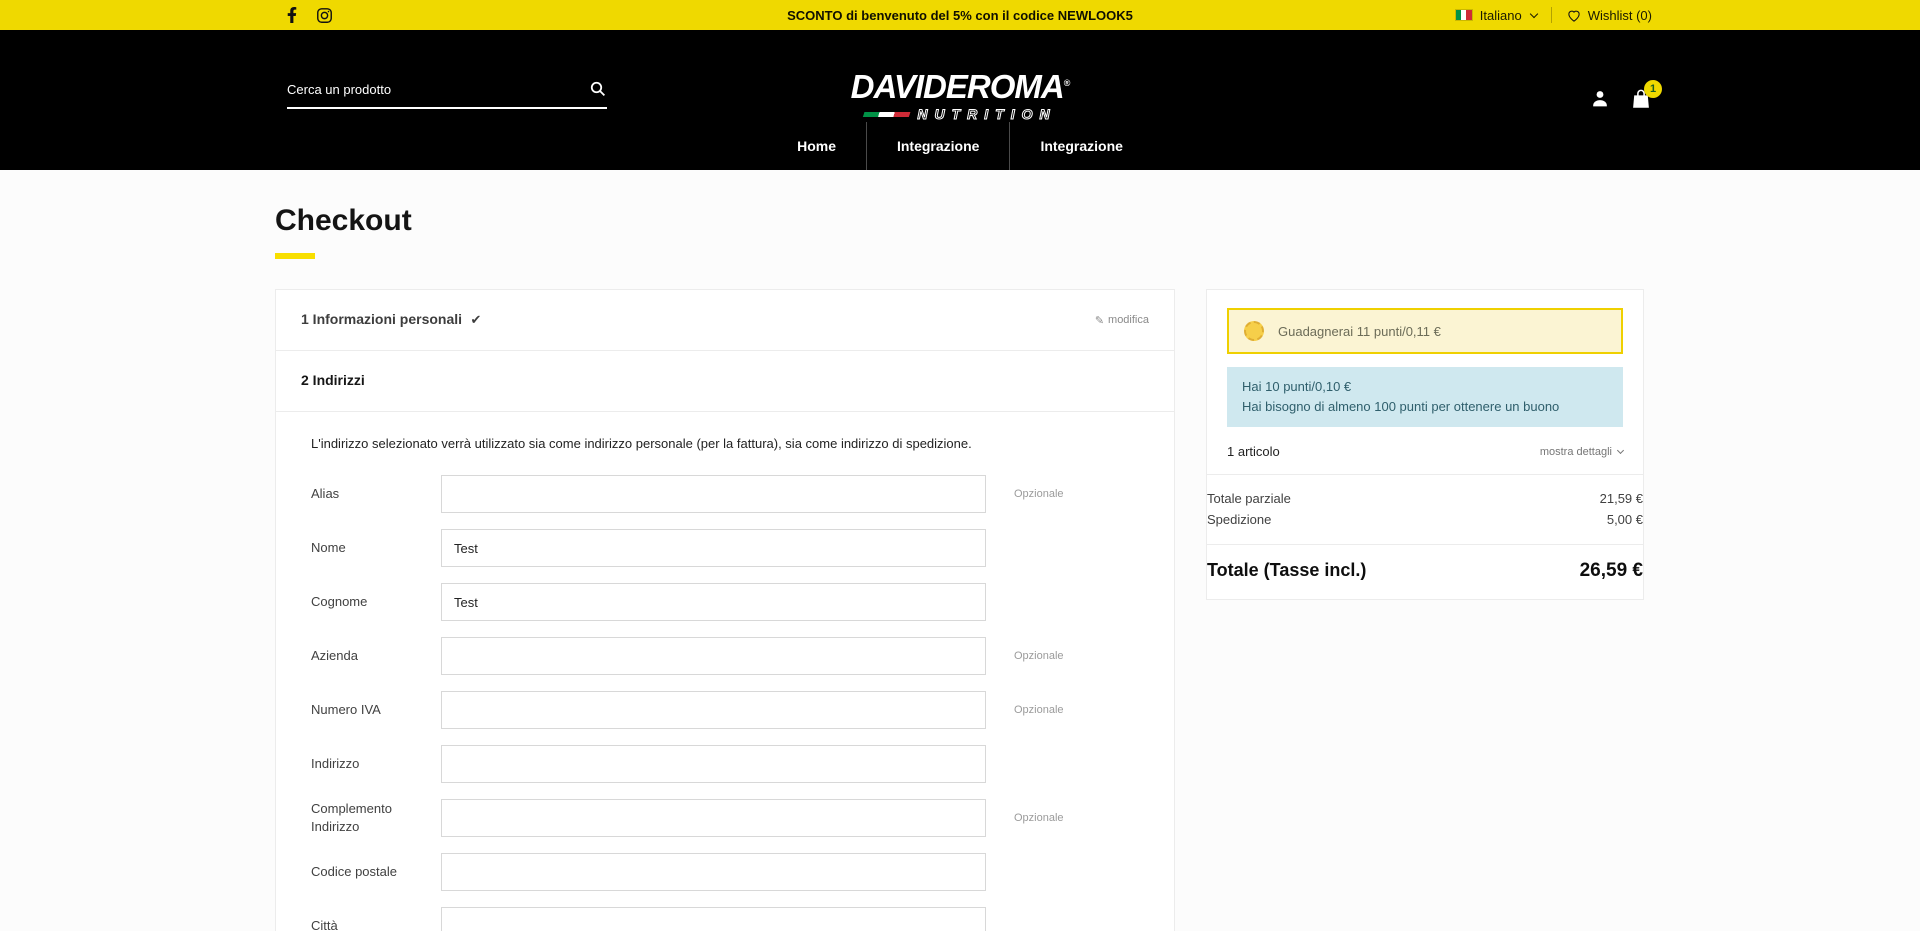 This screenshot has height=931, width=1920. I want to click on language-label: Italiano, so click(1500, 15).